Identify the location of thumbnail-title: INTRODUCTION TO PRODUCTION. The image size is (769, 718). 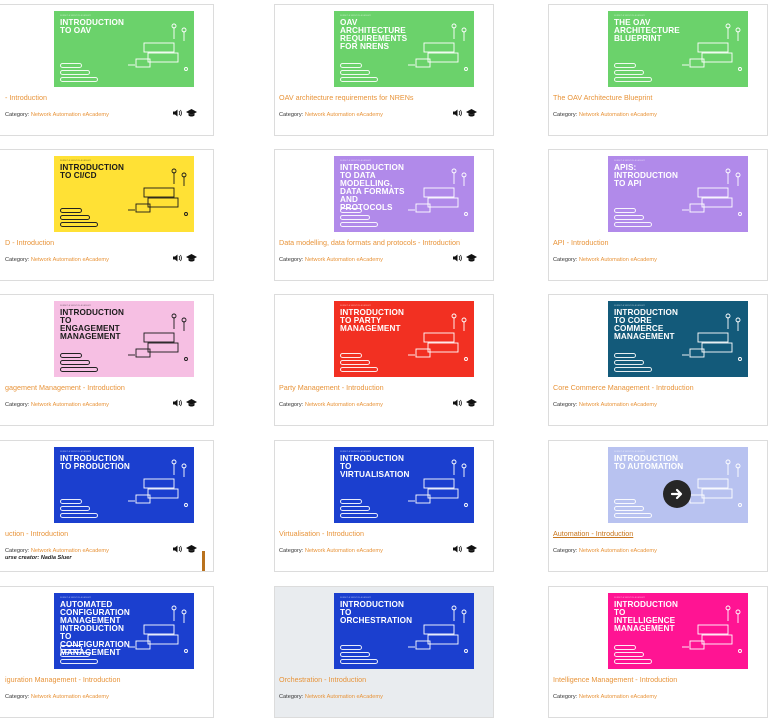
(95, 462).